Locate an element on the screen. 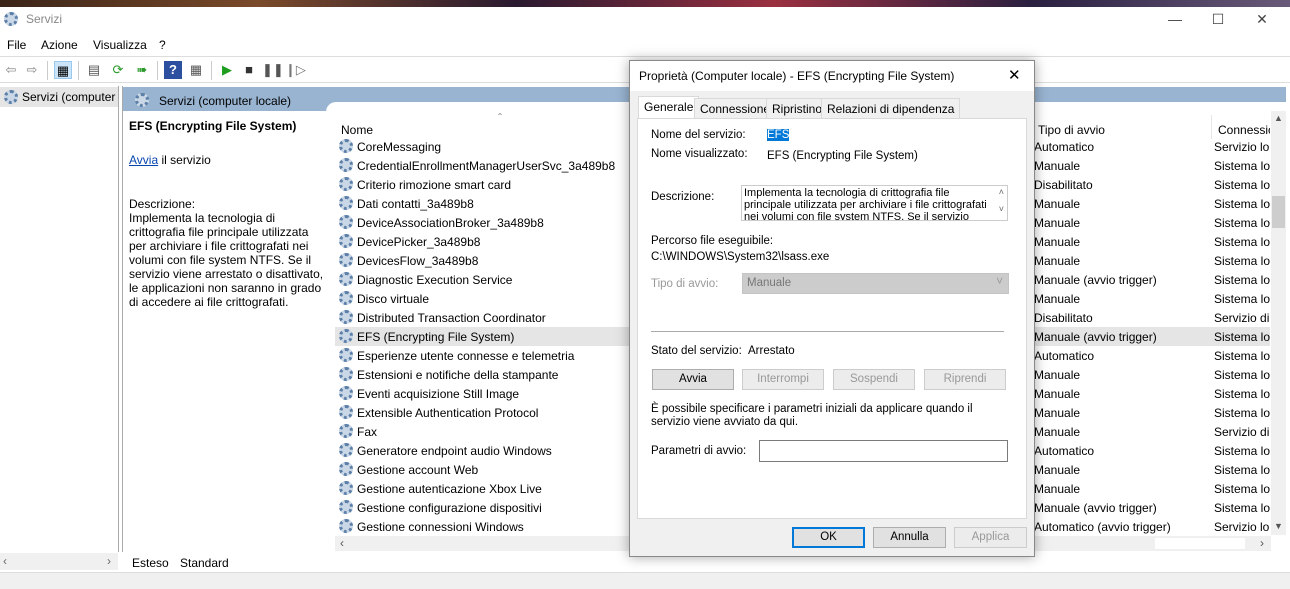 The image size is (1290, 589). help-icon: ? is located at coordinates (173, 70).